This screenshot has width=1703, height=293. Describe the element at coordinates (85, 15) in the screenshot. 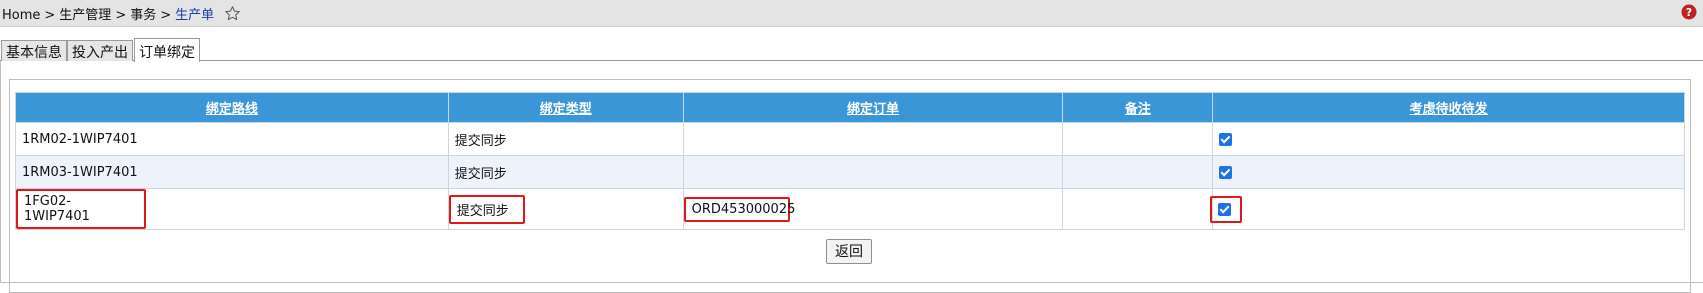

I see `breadcrumb-production-management: 生产管理` at that location.